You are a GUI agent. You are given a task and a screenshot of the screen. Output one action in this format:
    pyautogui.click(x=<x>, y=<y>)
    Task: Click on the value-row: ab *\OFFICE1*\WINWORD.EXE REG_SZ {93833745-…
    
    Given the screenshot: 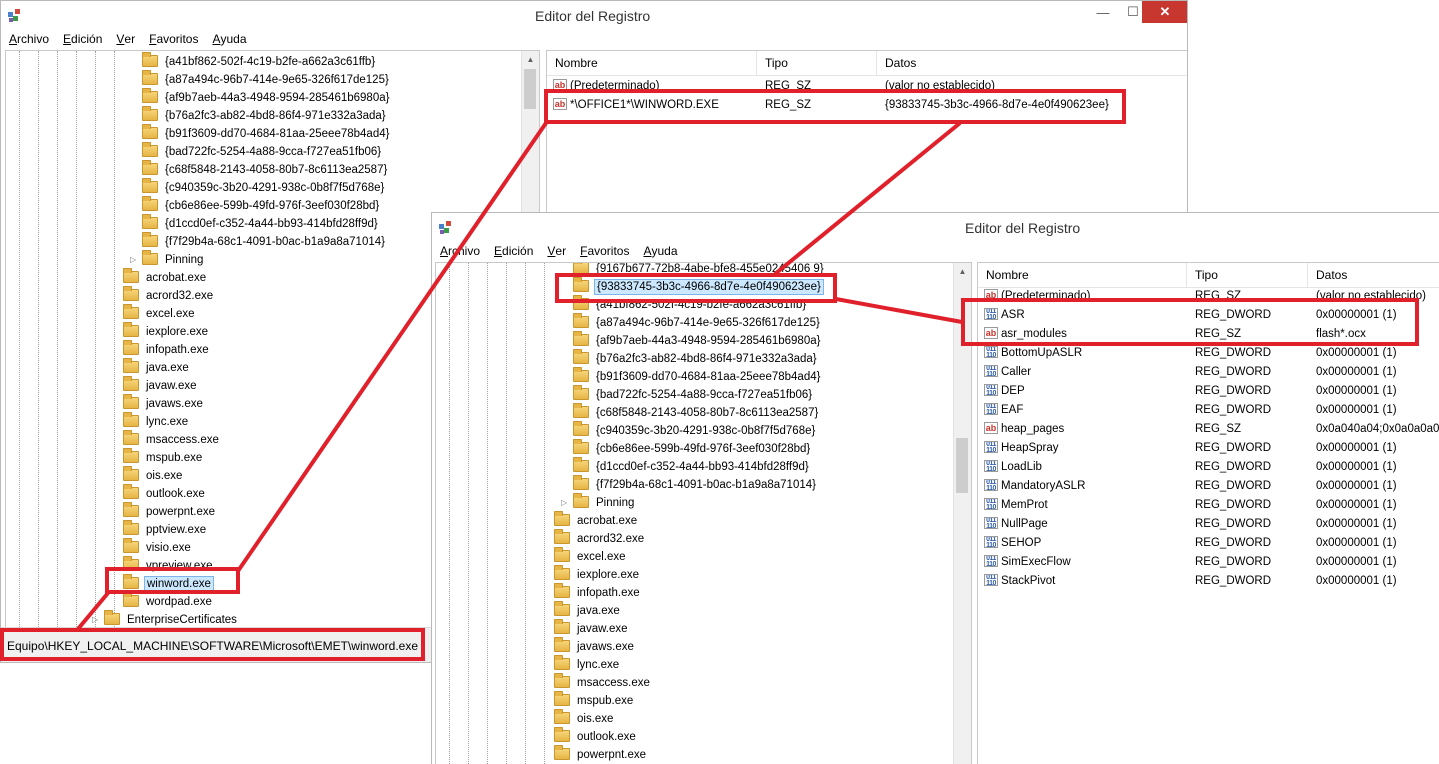 What is the action you would take?
    pyautogui.click(x=867, y=105)
    